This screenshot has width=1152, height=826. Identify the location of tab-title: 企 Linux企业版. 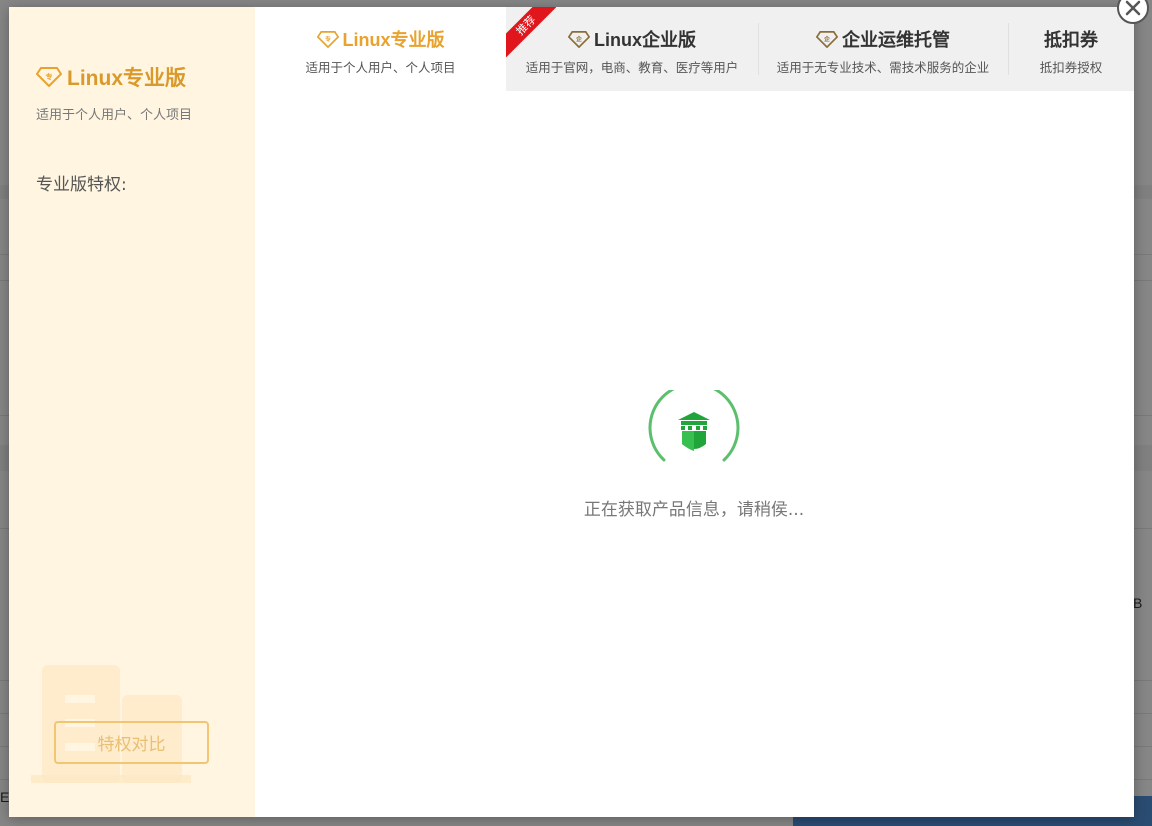
(632, 39).